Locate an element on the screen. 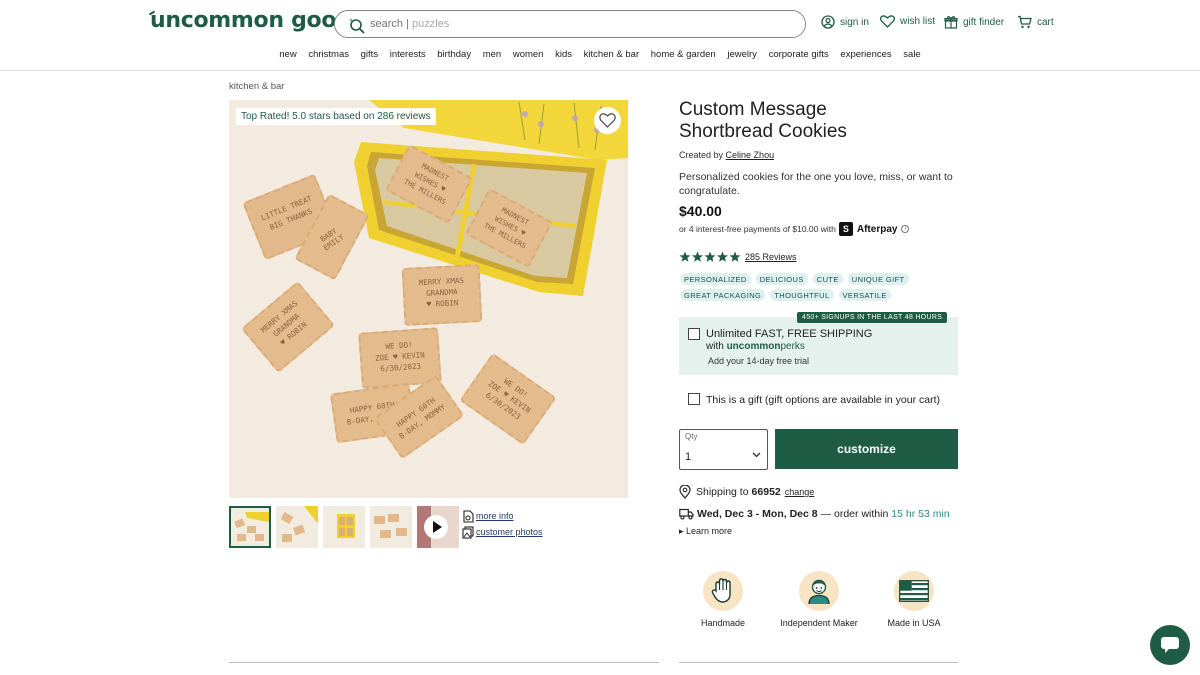 This screenshot has height=675, width=1200. nav-item-kids: kids is located at coordinates (563, 54).